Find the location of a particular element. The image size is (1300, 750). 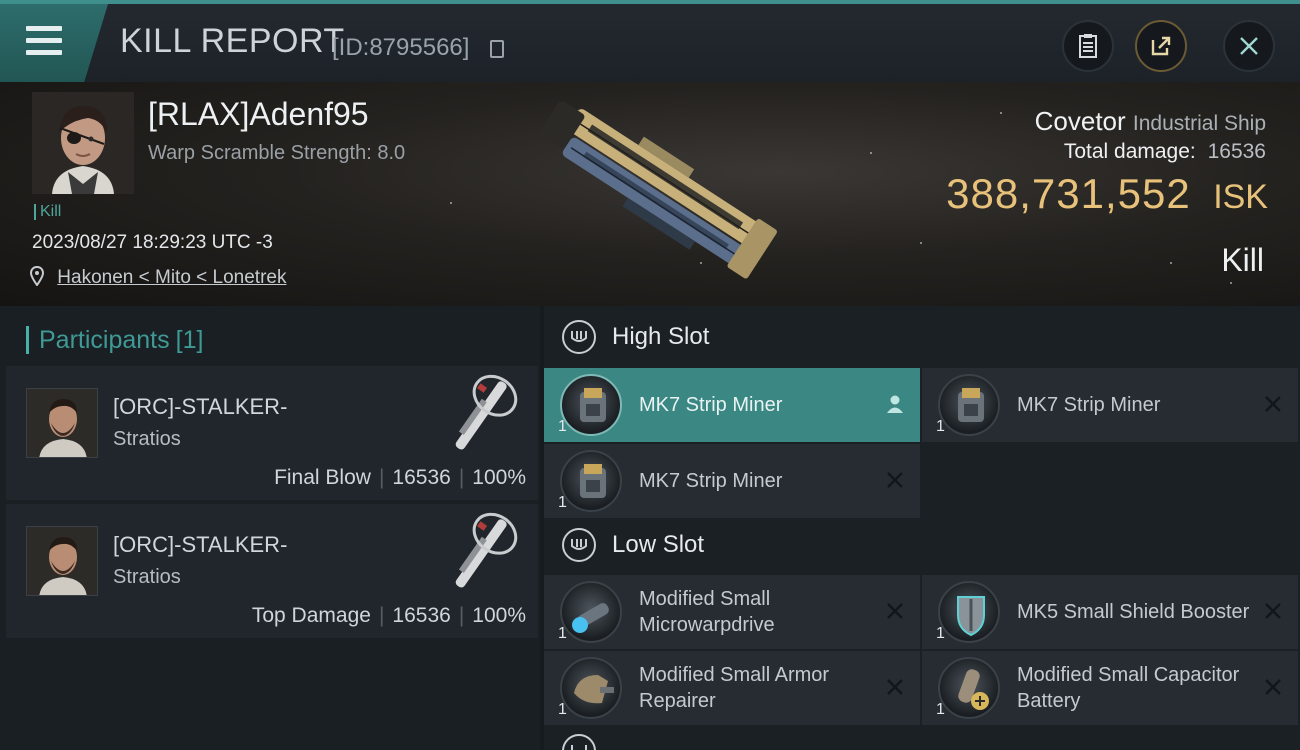

module-name: MK5 Small Shield Booster is located at coordinates (1133, 612).